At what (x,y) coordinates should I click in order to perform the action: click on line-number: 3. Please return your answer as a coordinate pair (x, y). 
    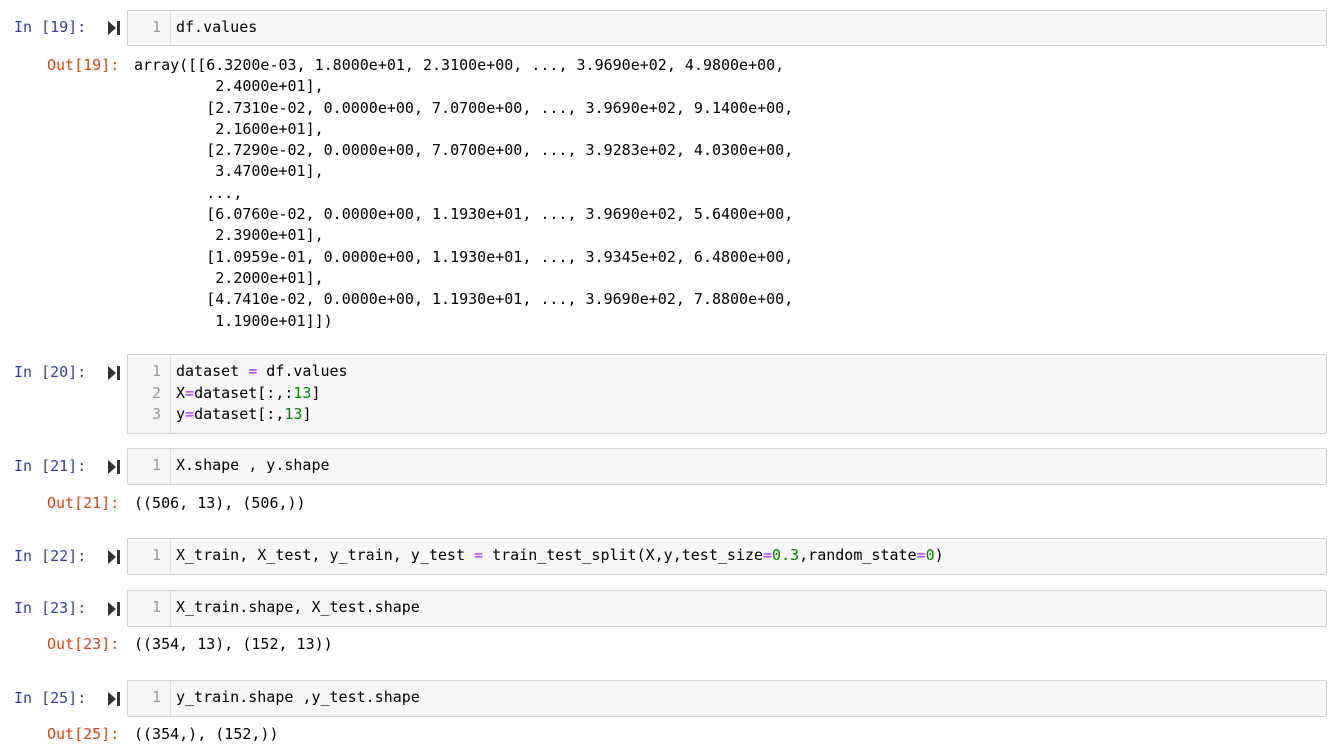
    Looking at the image, I should click on (156, 414).